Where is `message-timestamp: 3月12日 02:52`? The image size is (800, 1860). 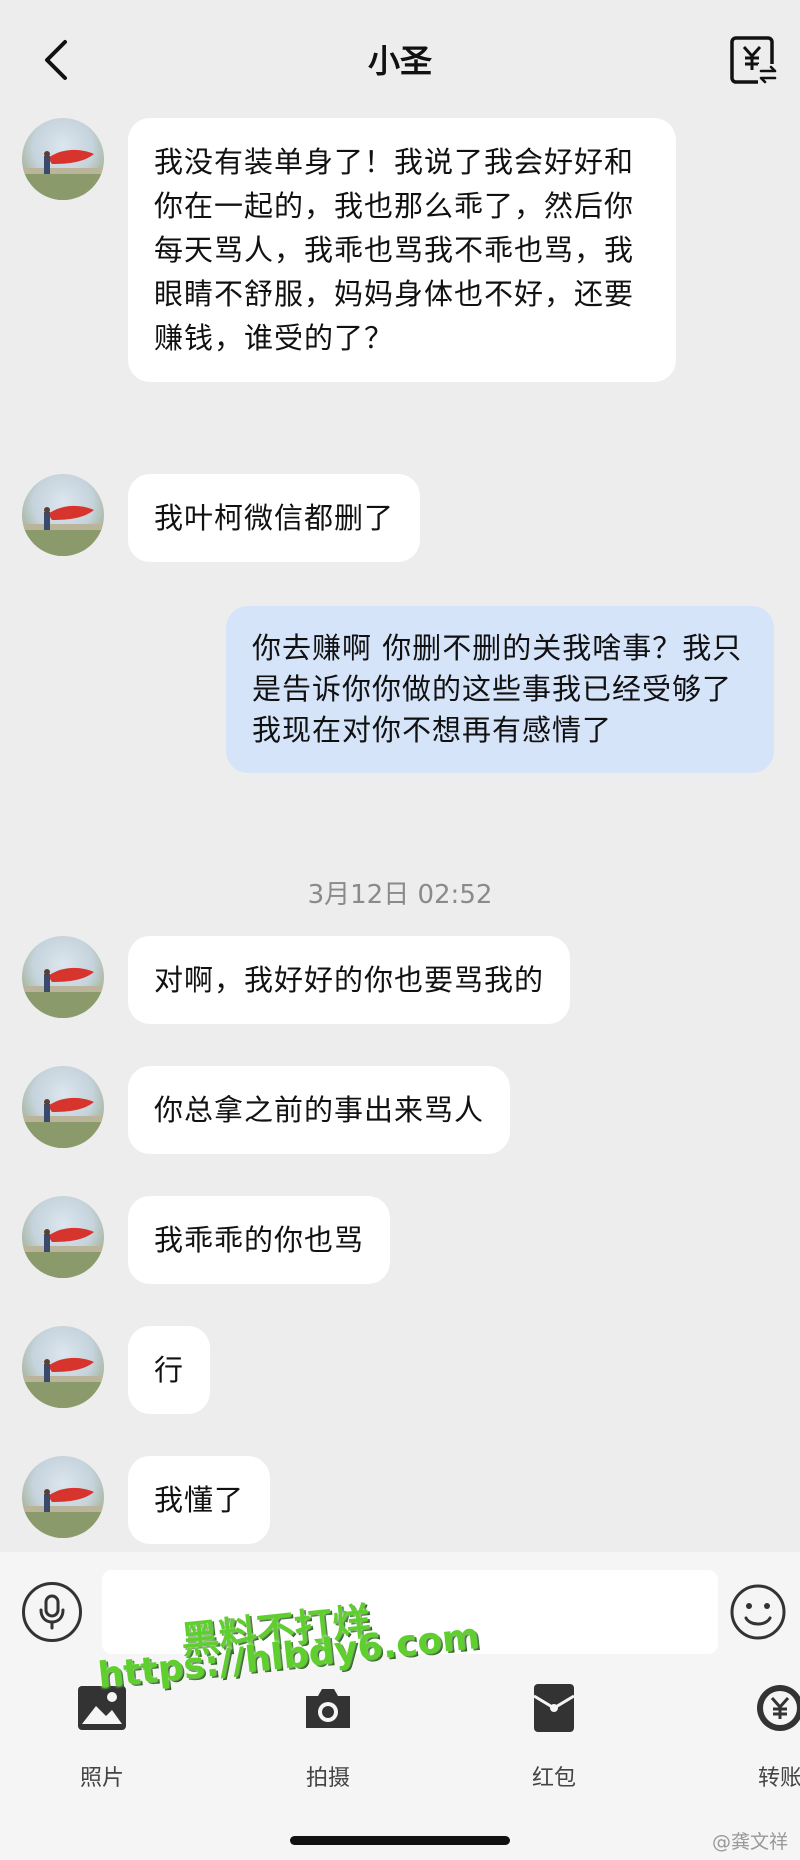 message-timestamp: 3月12日 02:52 is located at coordinates (400, 895).